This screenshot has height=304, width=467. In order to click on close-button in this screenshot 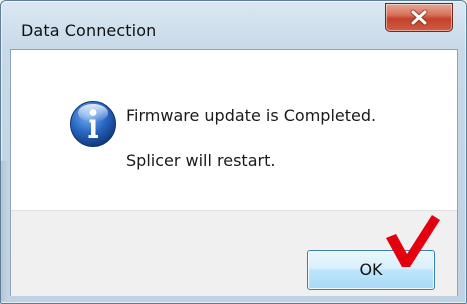, I will do `click(419, 17)`.